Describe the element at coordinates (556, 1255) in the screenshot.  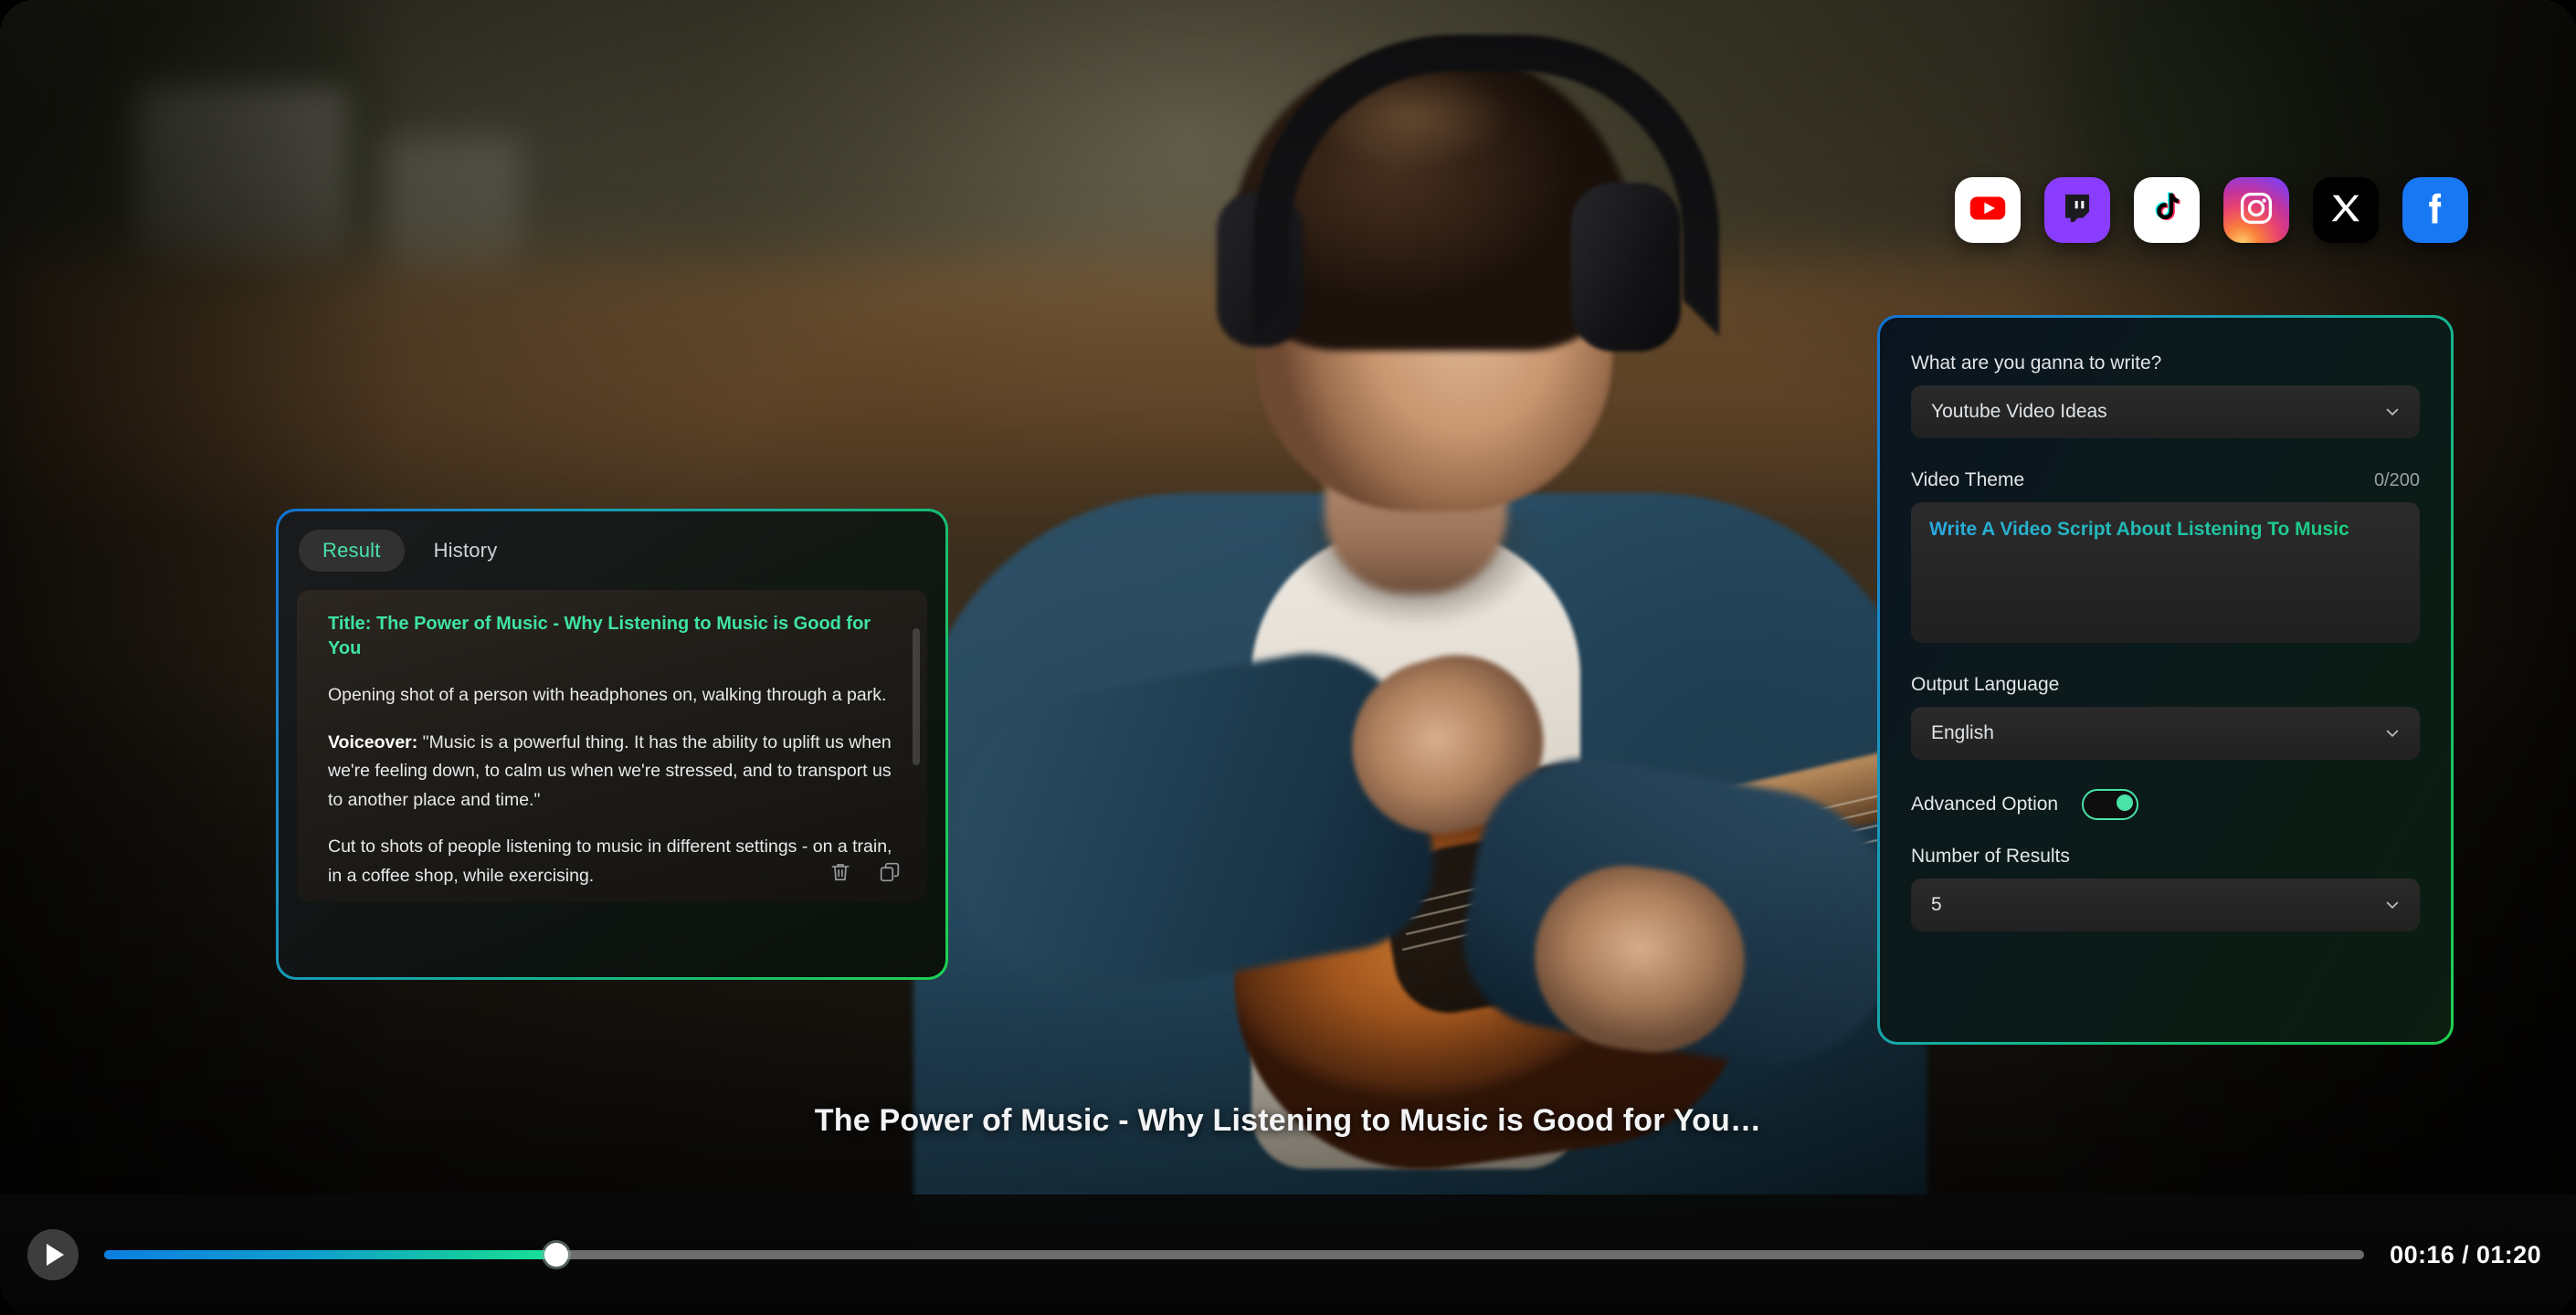
I see `progress-handle` at that location.